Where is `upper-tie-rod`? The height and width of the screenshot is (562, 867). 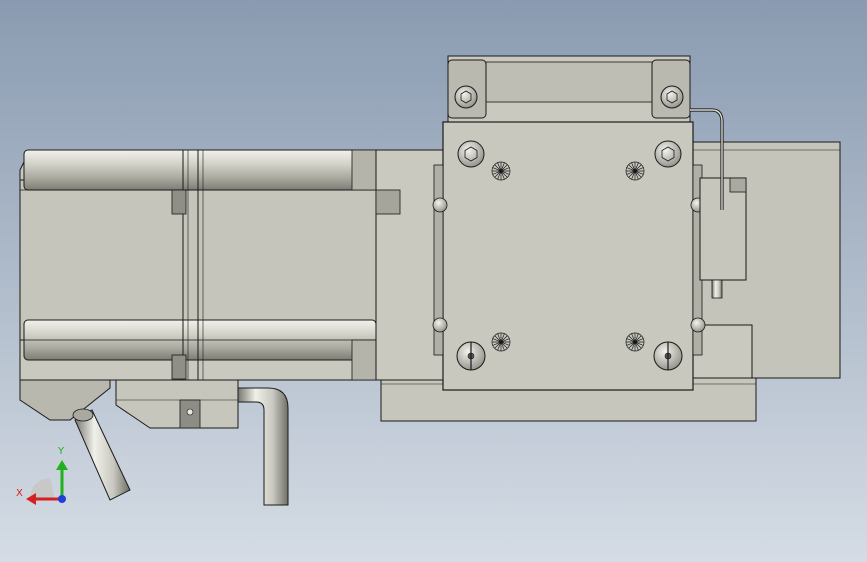 upper-tie-rod is located at coordinates (200, 170).